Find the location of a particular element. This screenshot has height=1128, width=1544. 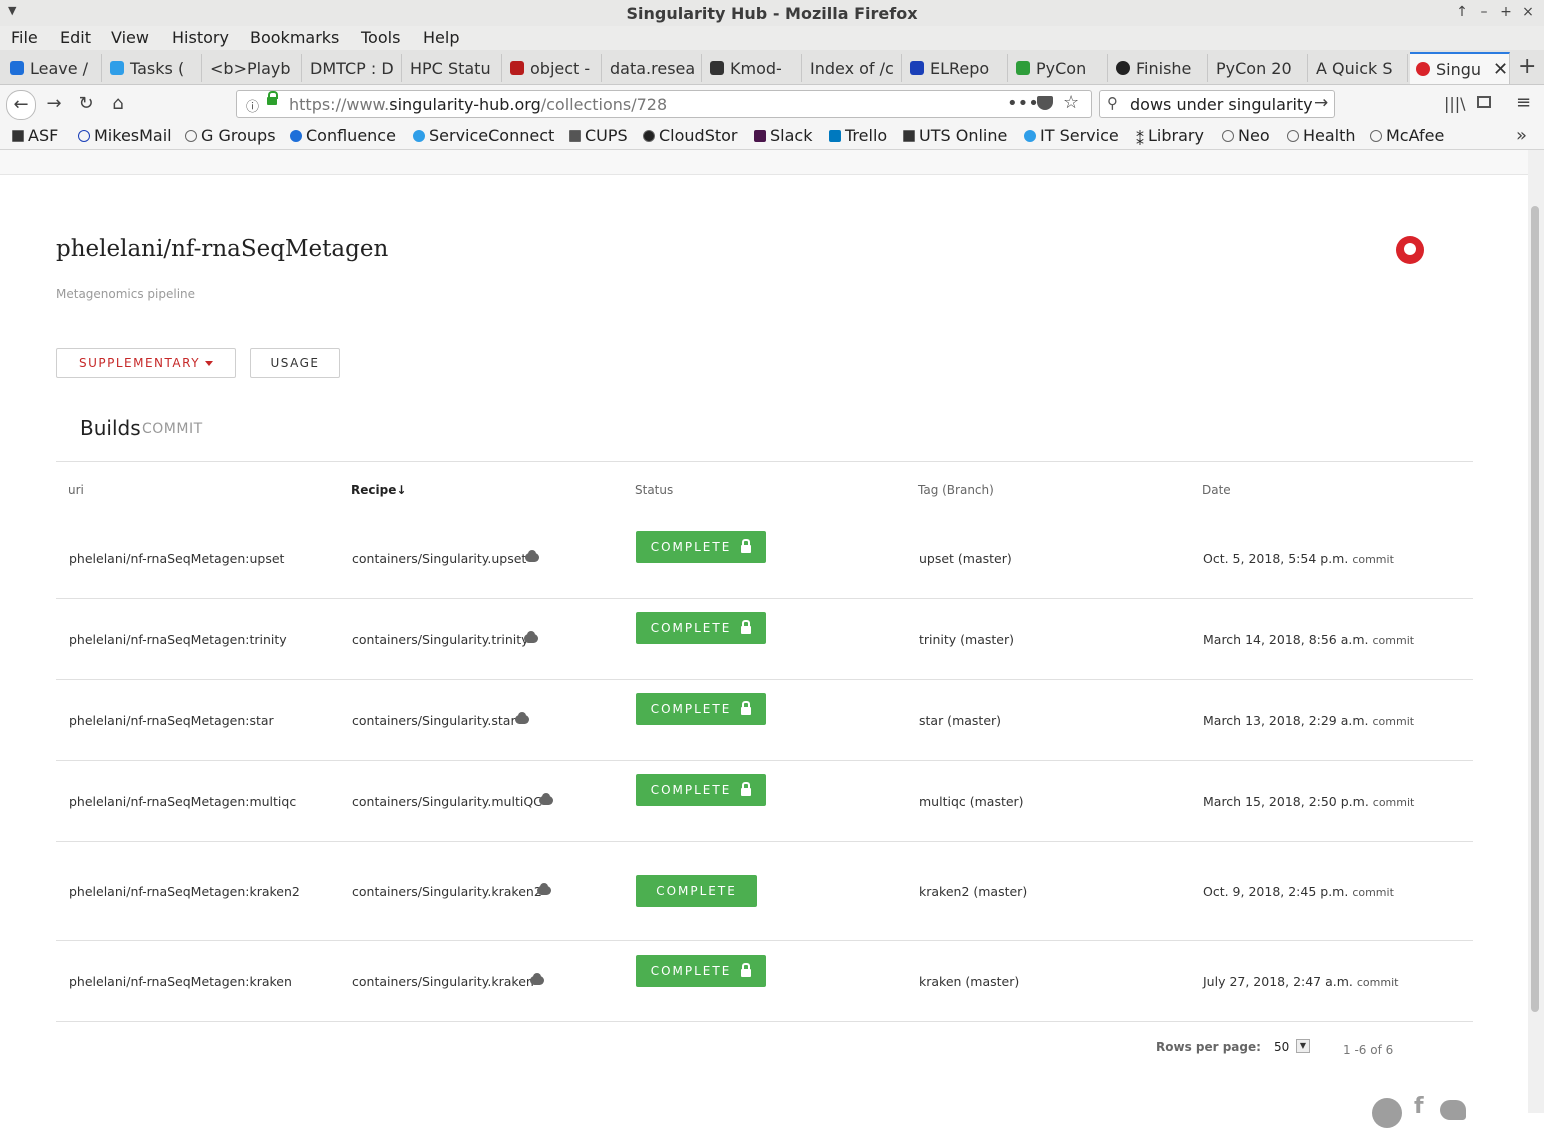

page-scrollbar is located at coordinates (1536, 631).